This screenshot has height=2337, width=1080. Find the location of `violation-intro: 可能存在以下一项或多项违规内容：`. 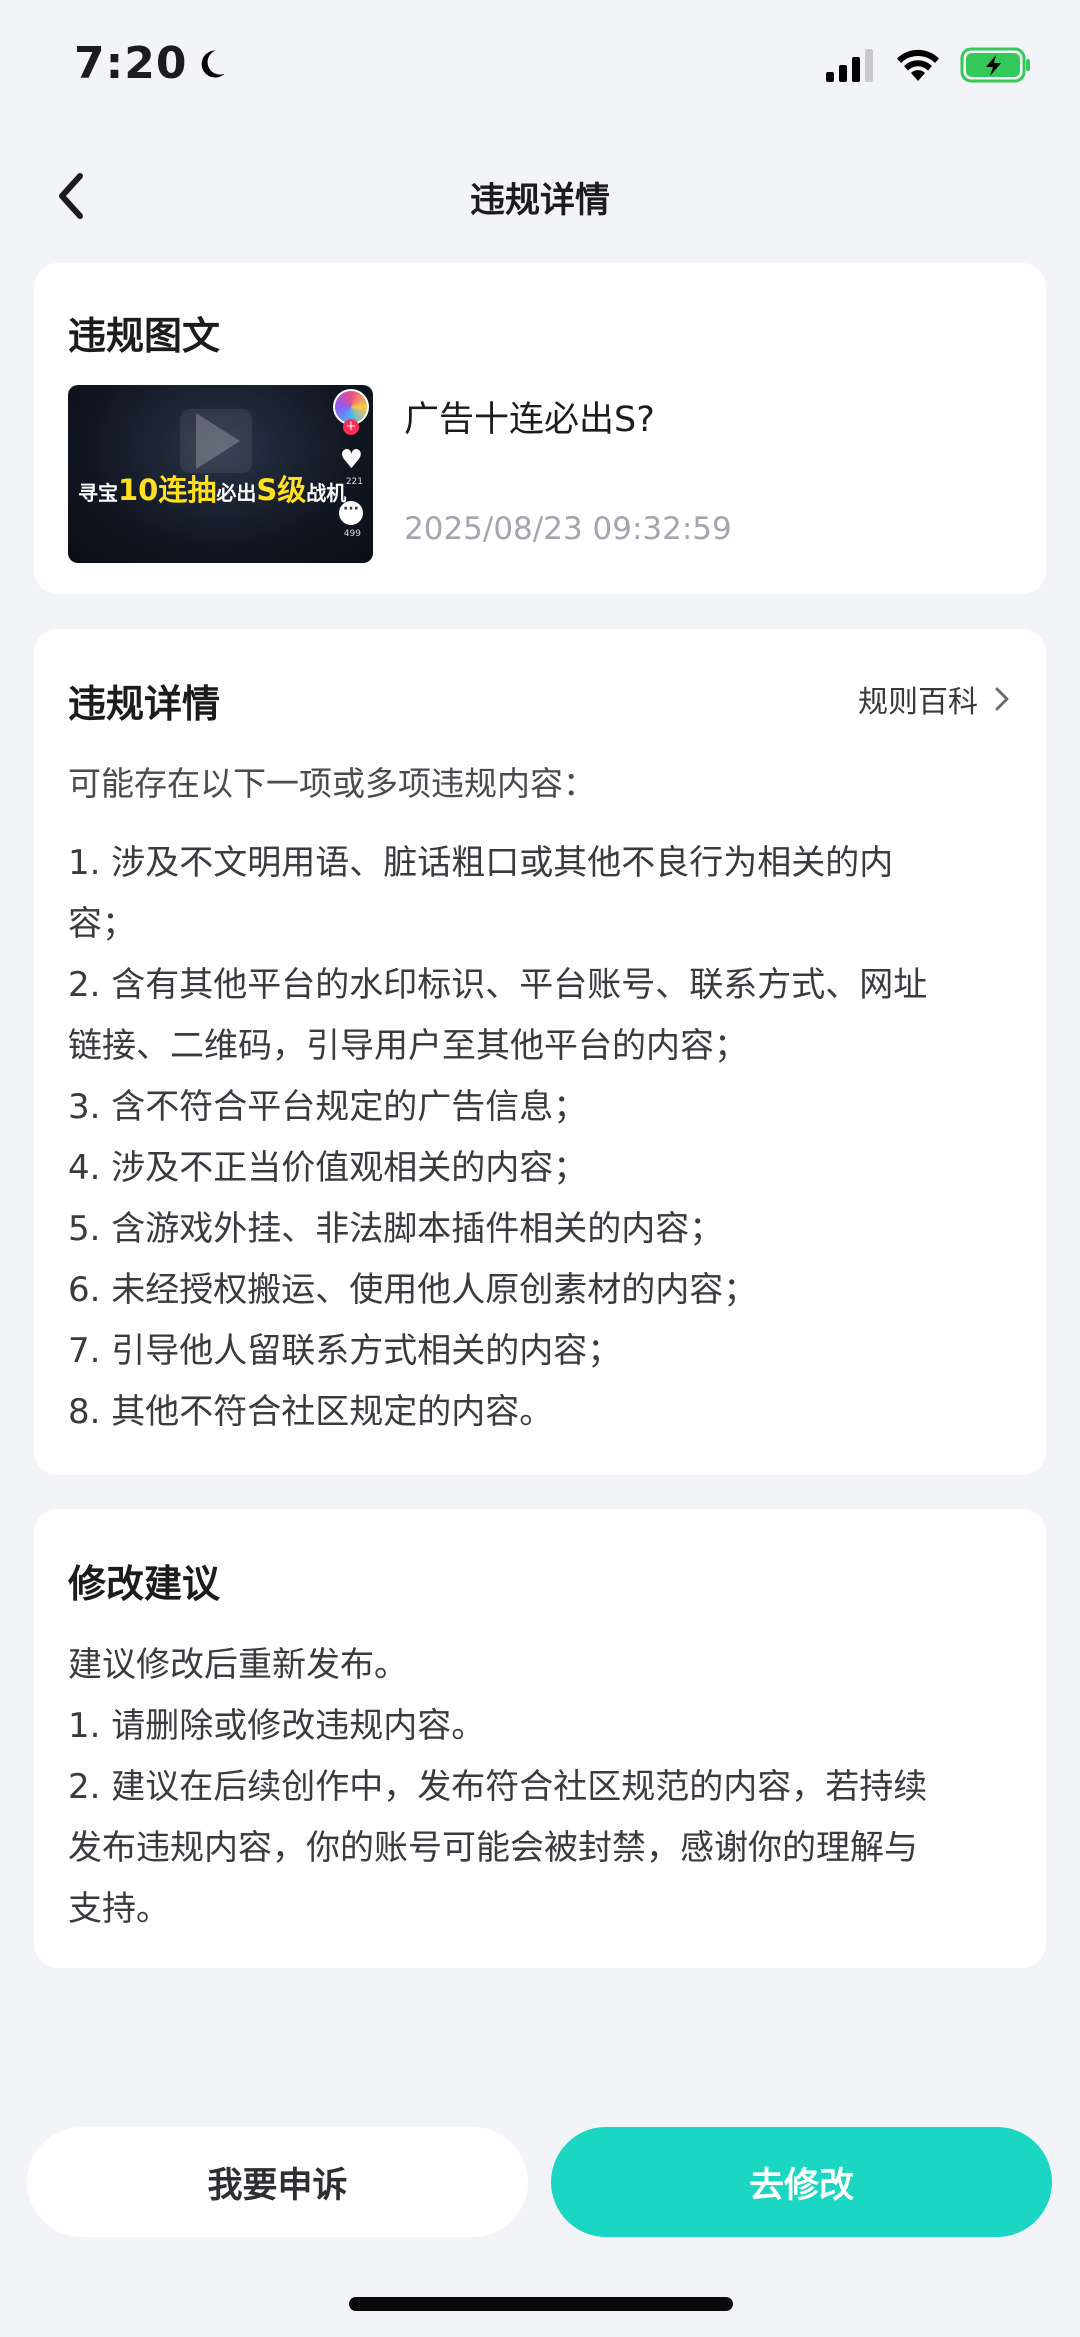

violation-intro: 可能存在以下一项或多项违规内容： is located at coordinates (332, 783).